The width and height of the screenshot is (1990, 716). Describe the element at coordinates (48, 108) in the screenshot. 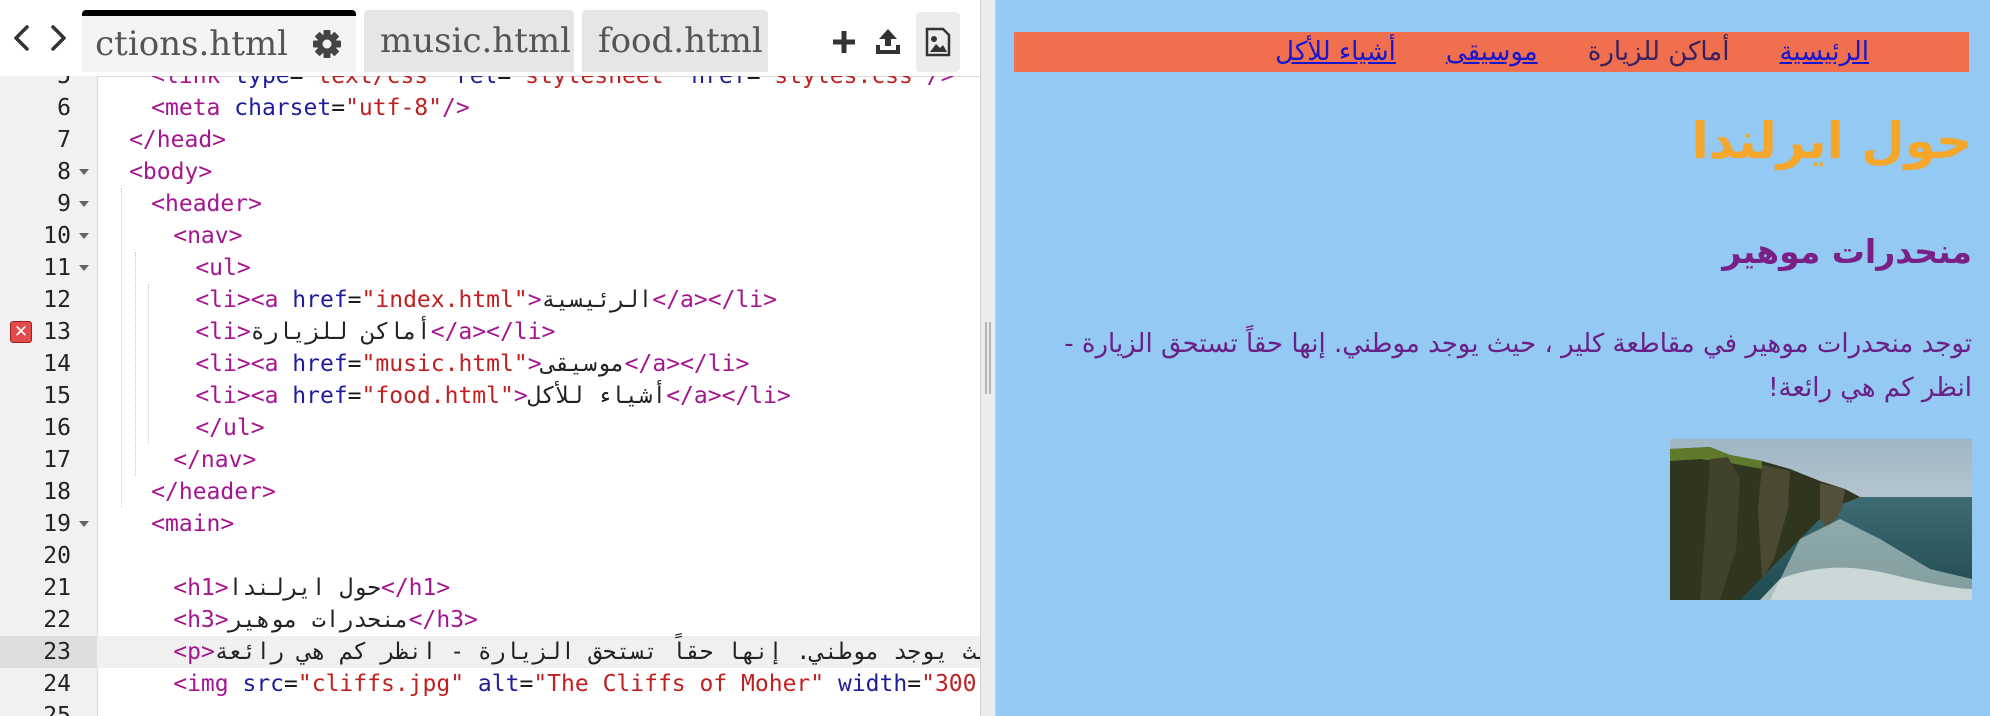

I see `gutter-line: 6` at that location.